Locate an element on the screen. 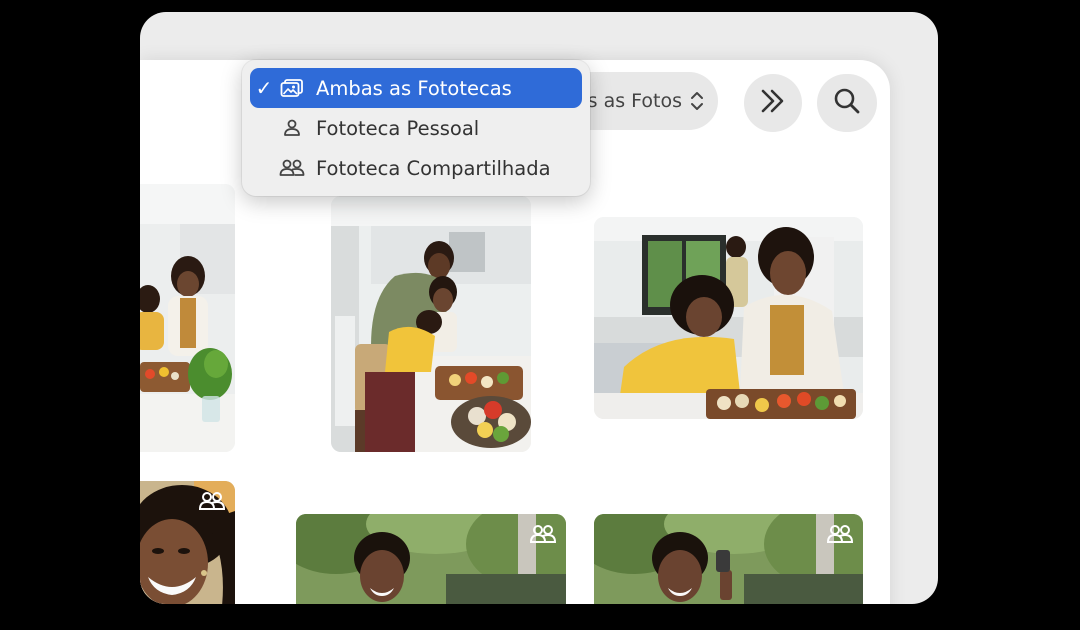 This screenshot has width=1080, height=630. double-chevron-right-icon is located at coordinates (773, 103).